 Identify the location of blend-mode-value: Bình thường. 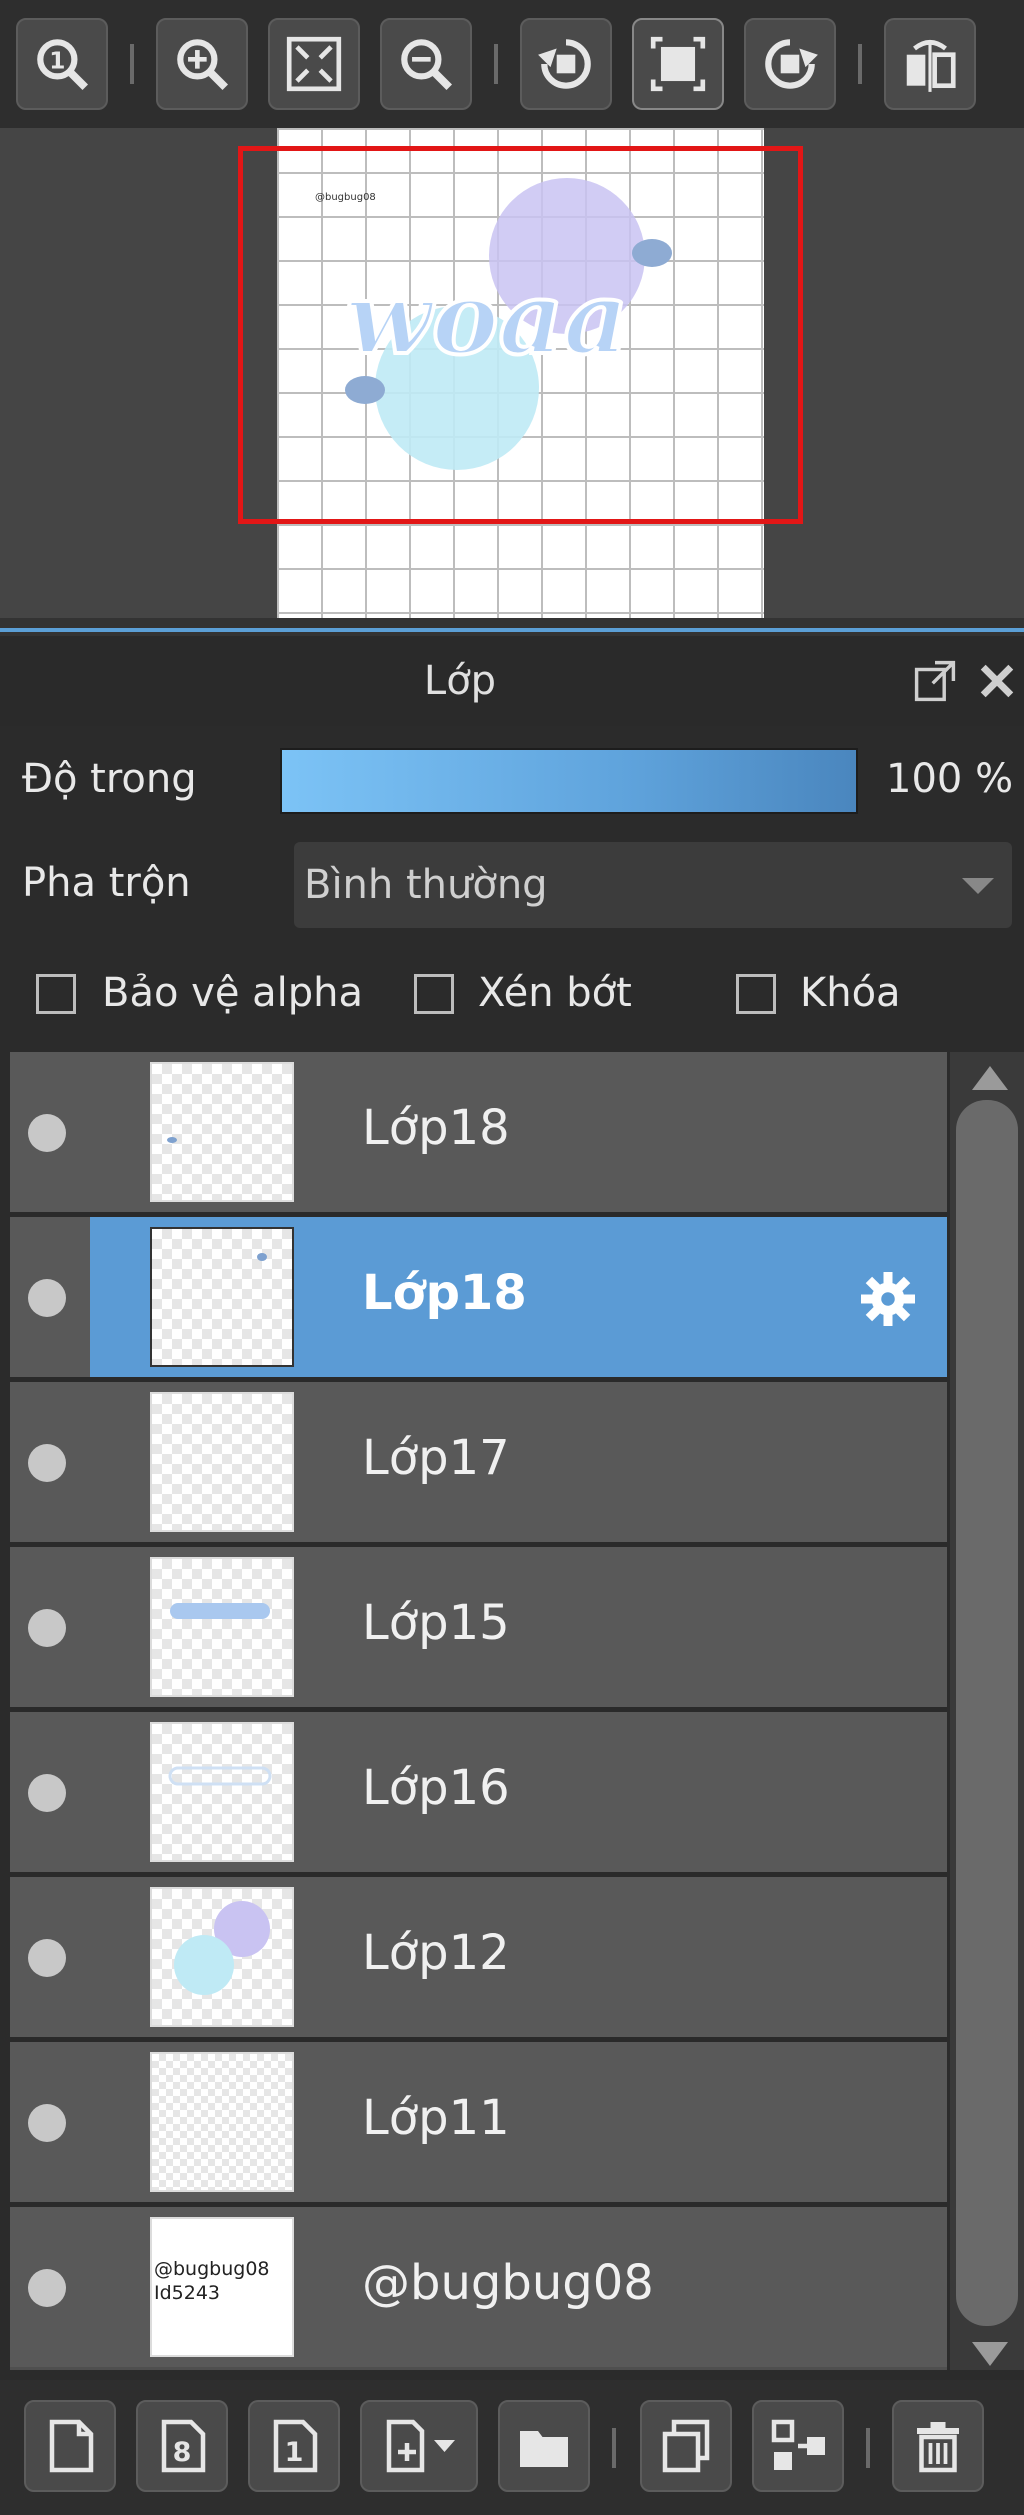
(426, 885).